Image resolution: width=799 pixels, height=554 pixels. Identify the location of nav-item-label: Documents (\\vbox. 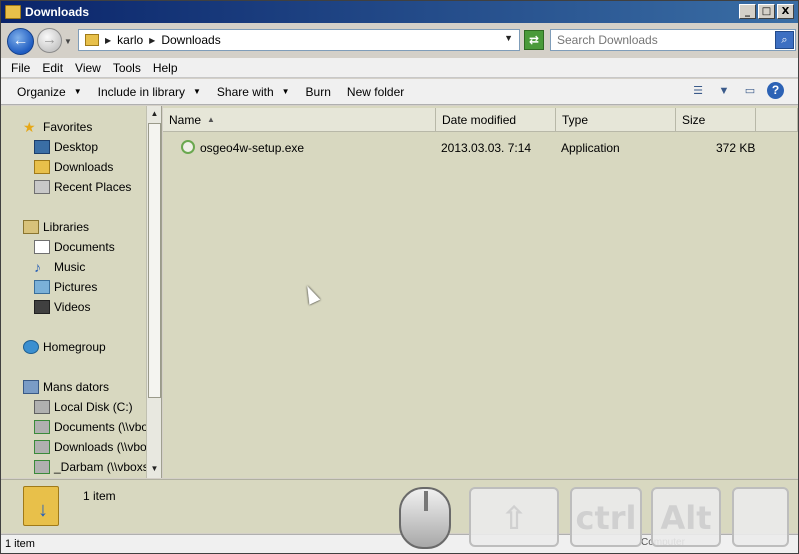
(104, 427).